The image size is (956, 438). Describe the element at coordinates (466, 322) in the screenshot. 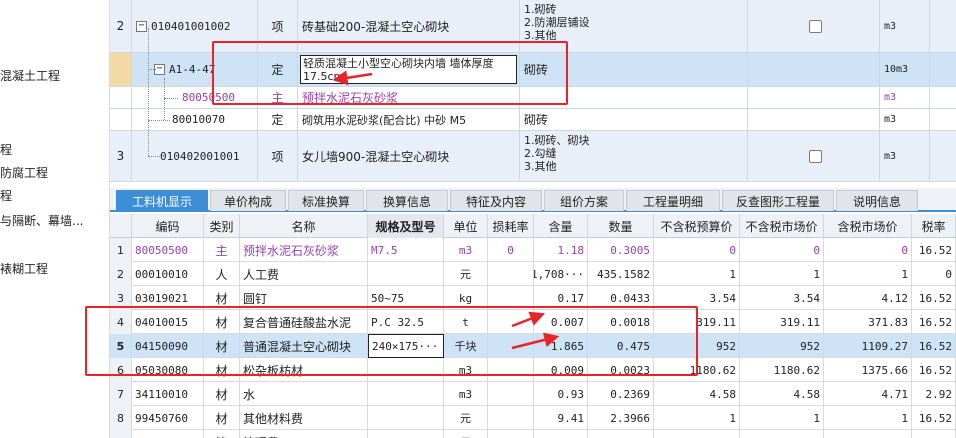

I see `cell-unit: t` at that location.